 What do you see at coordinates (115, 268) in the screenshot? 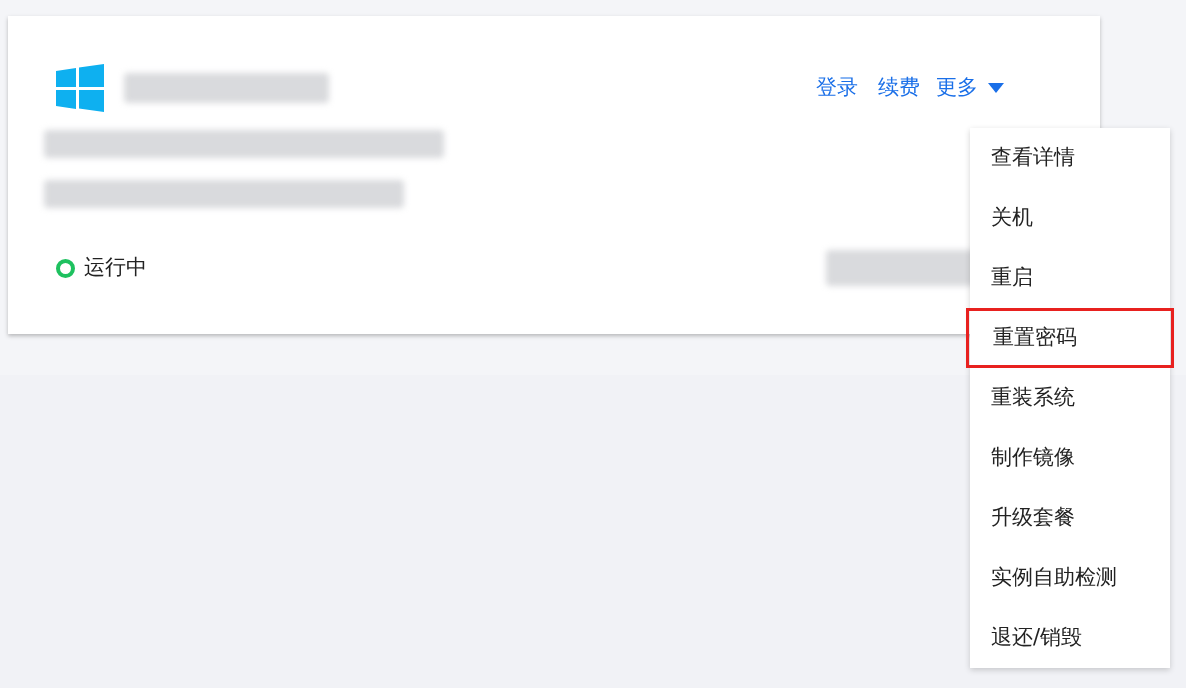
I see `status-text: 运行中` at bounding box center [115, 268].